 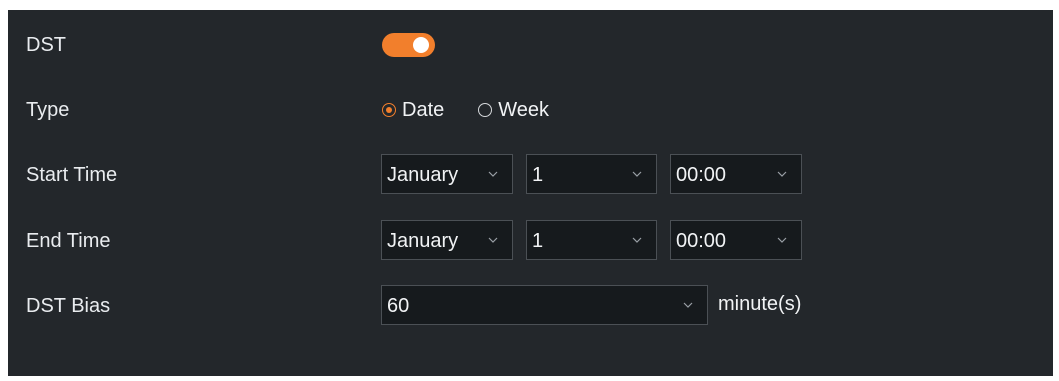 I want to click on radio-unselected-icon, so click(x=485, y=110).